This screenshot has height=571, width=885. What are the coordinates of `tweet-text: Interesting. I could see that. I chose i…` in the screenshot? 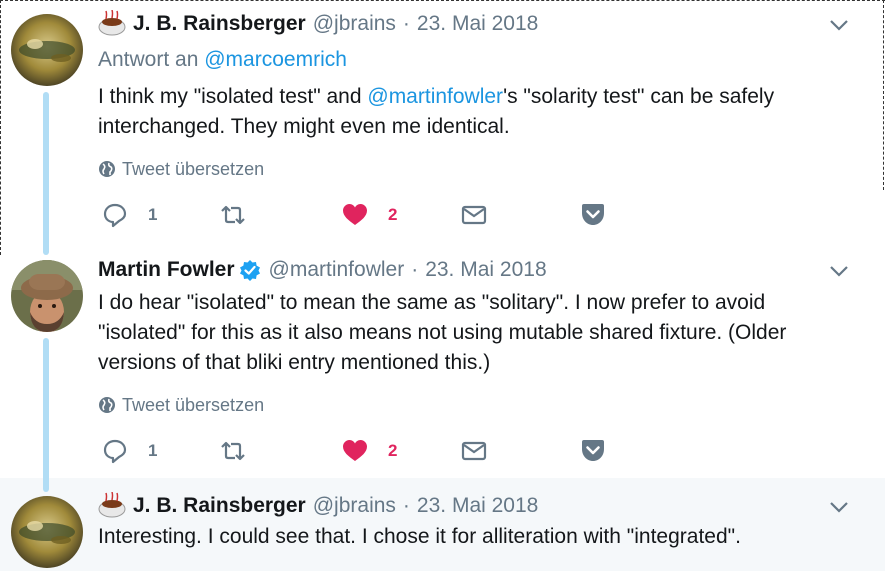 It's located at (419, 536).